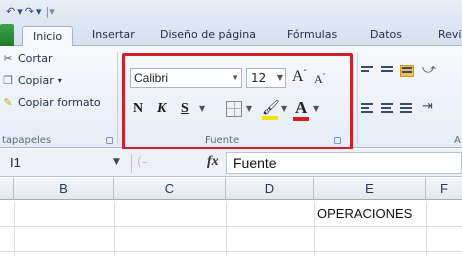 This screenshot has height=256, width=462. Describe the element at coordinates (388, 72) in the screenshot. I see `align-middle-icon` at that location.